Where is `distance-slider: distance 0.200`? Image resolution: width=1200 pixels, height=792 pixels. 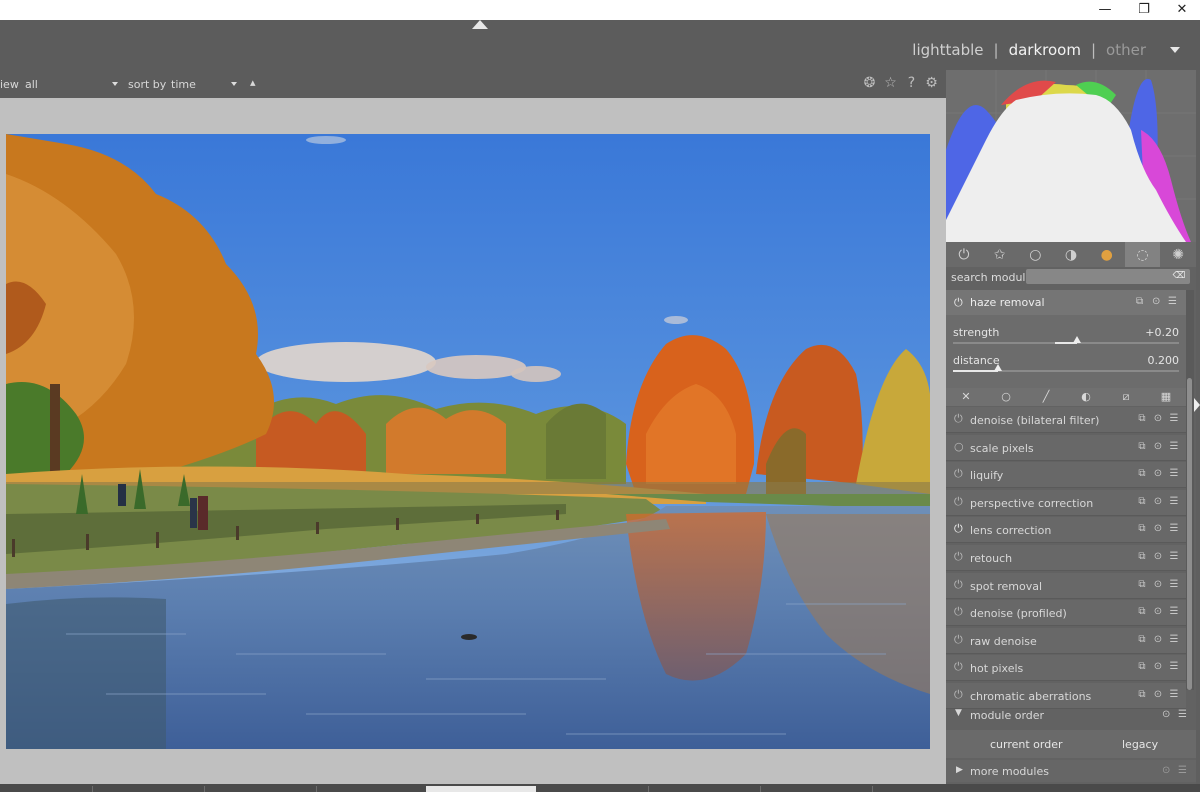 distance-slider: distance 0.200 is located at coordinates (1066, 367).